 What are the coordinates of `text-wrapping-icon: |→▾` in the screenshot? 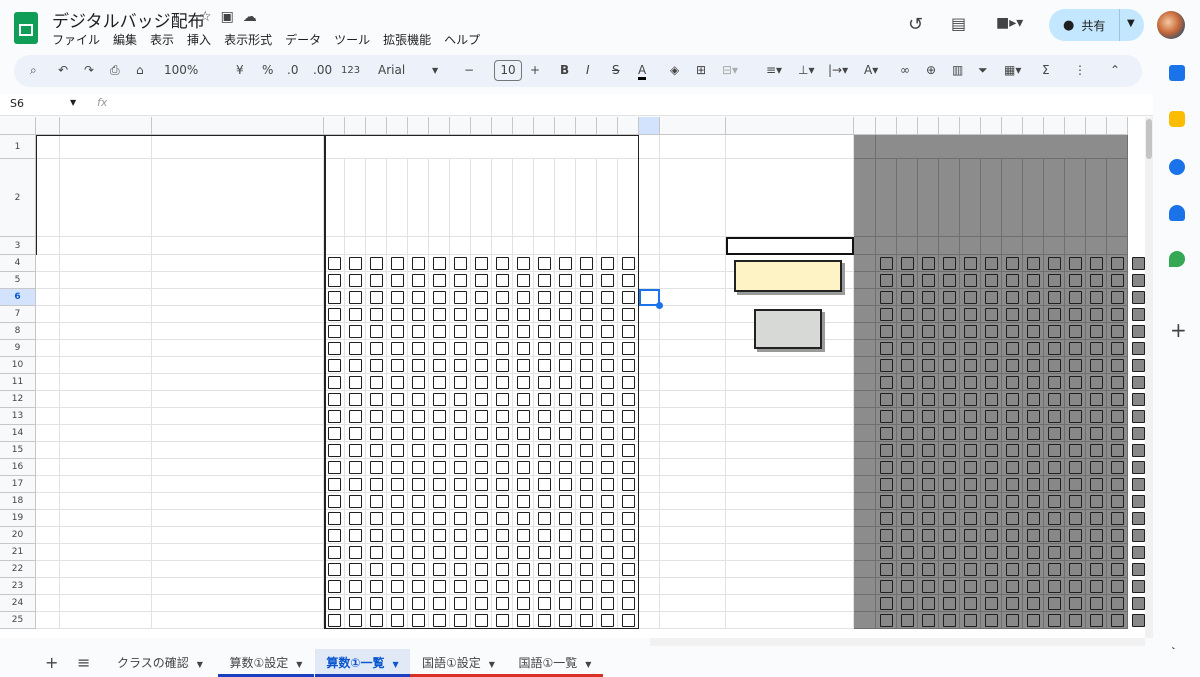 It's located at (838, 70).